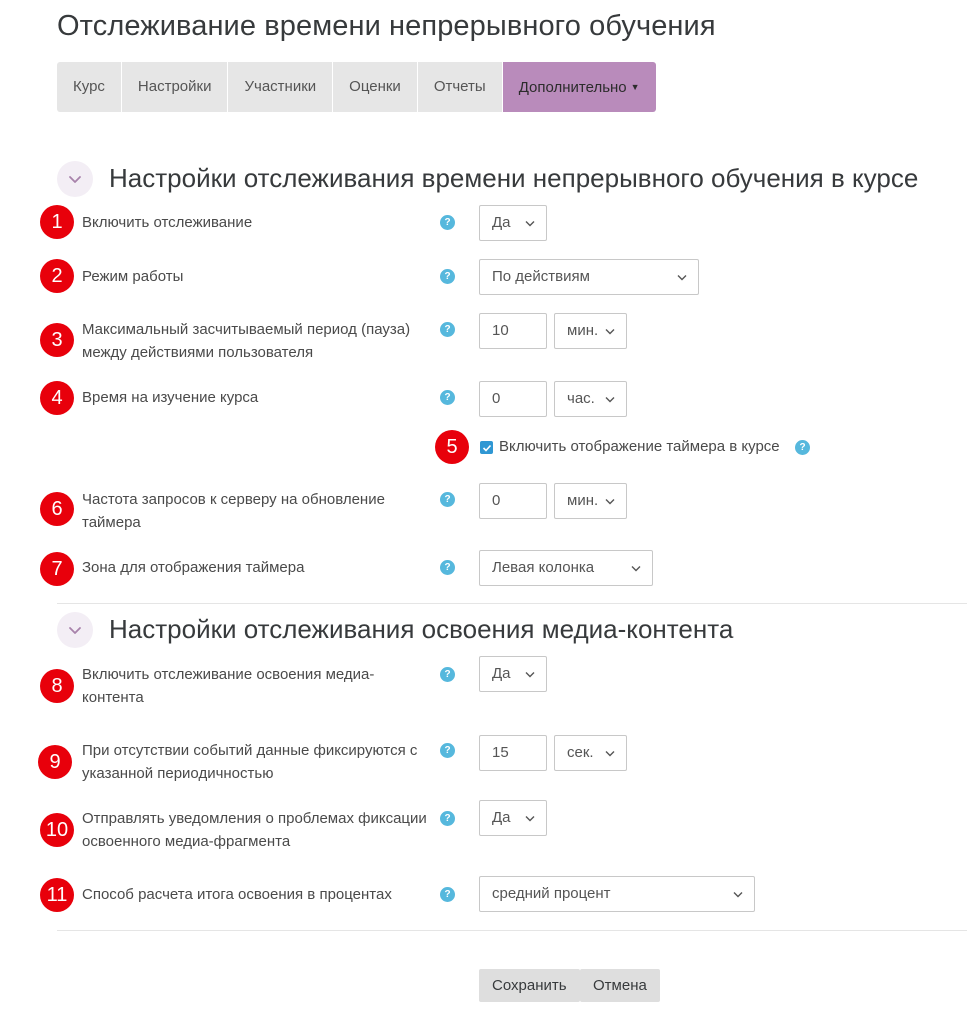 The width and height of the screenshot is (967, 1024). I want to click on mode-select: По действиям, so click(589, 277).